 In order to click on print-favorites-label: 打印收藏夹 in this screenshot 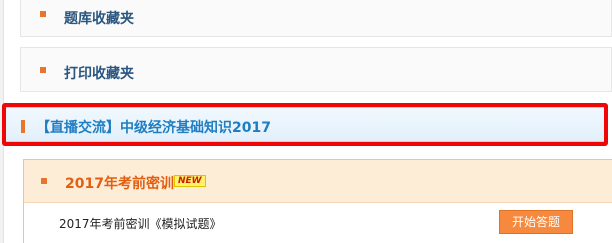, I will do `click(99, 73)`.